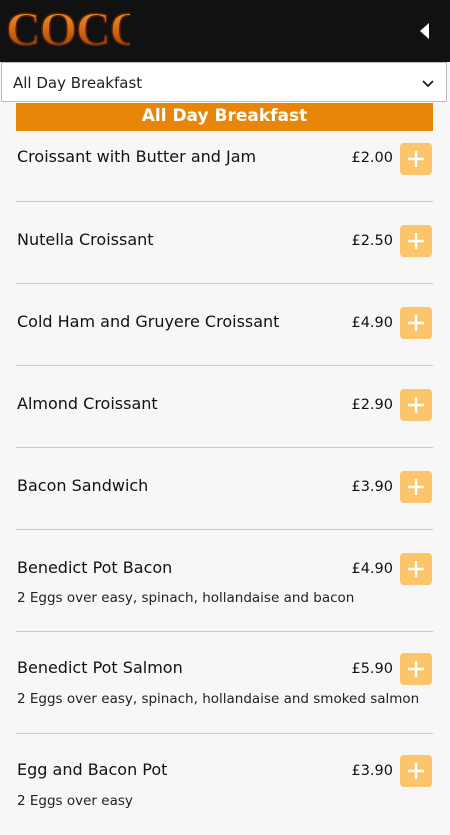 The width and height of the screenshot is (450, 835). I want to click on menu-item: Nutella Croissant £2.50, so click(224, 243).